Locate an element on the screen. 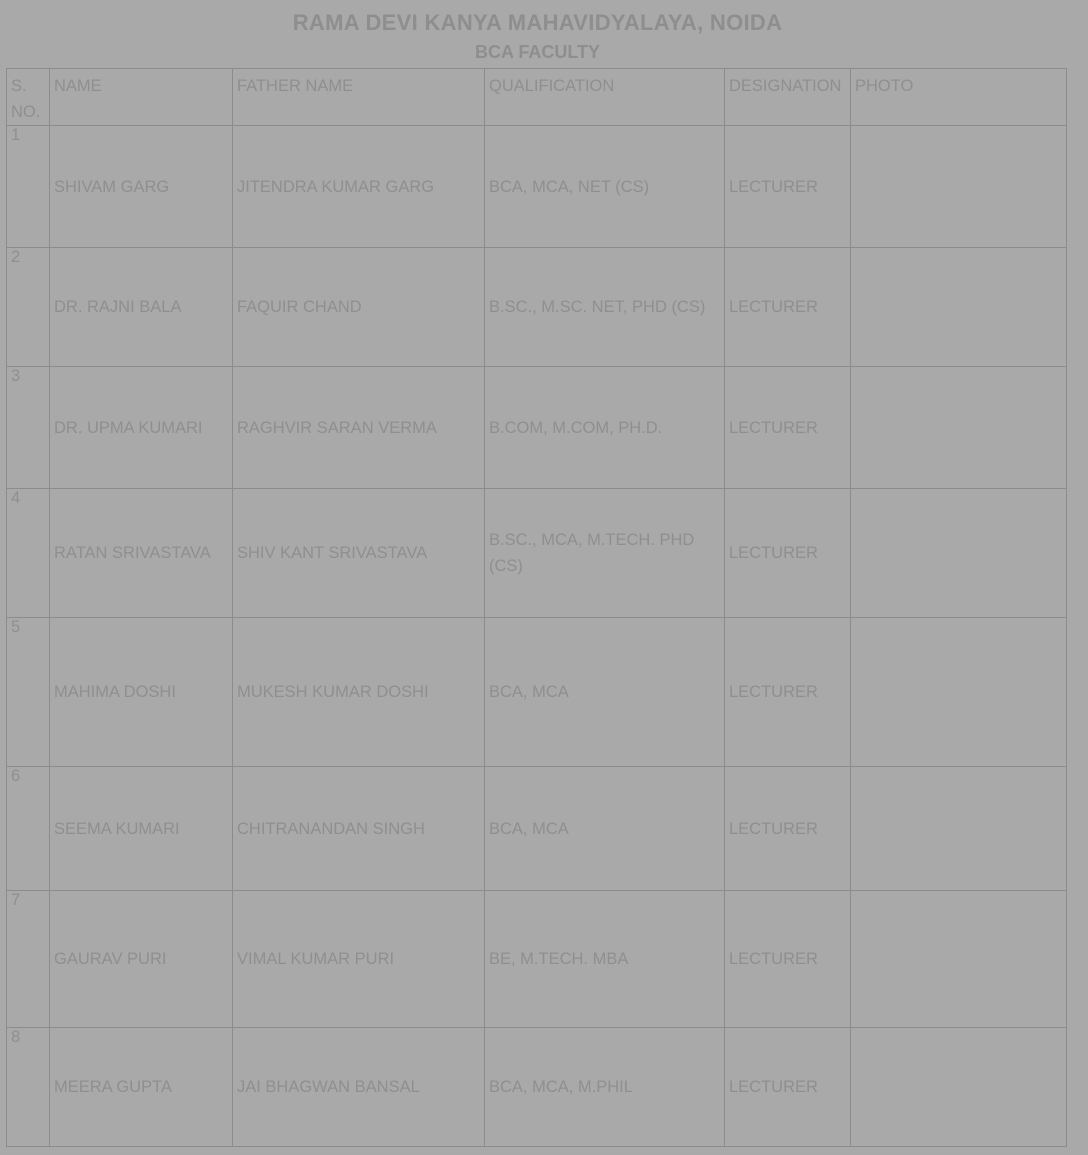 The image size is (1088, 1155). cell-qualification: B.COM, M.COM, PH.D. is located at coordinates (604, 427).